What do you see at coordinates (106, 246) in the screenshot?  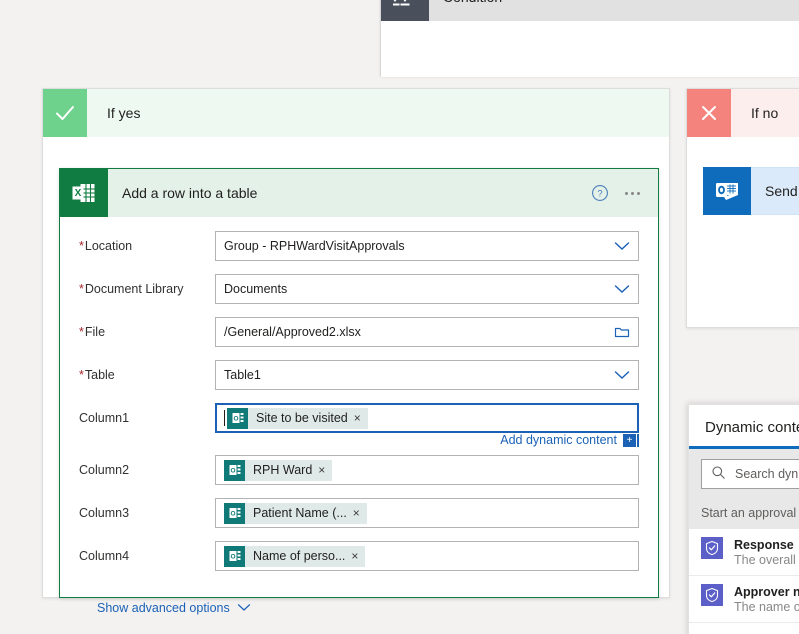 I see `field-label-location: *Location` at bounding box center [106, 246].